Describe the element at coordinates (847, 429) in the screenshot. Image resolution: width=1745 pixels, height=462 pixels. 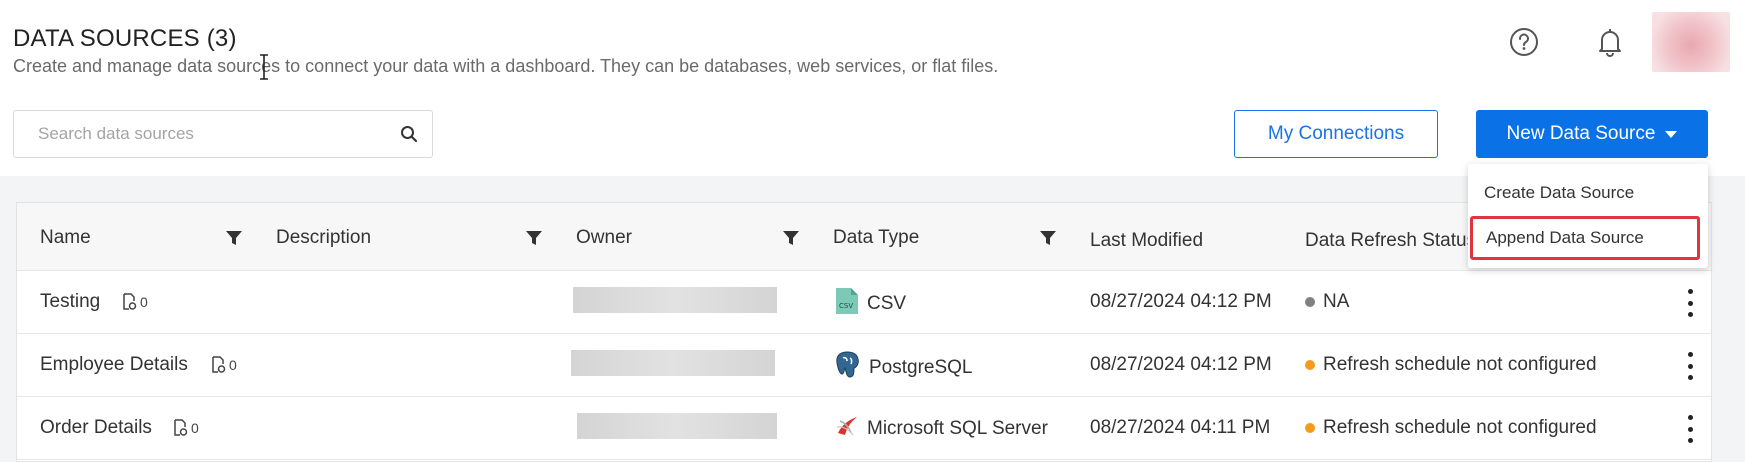
I see `sql-server-icon` at that location.